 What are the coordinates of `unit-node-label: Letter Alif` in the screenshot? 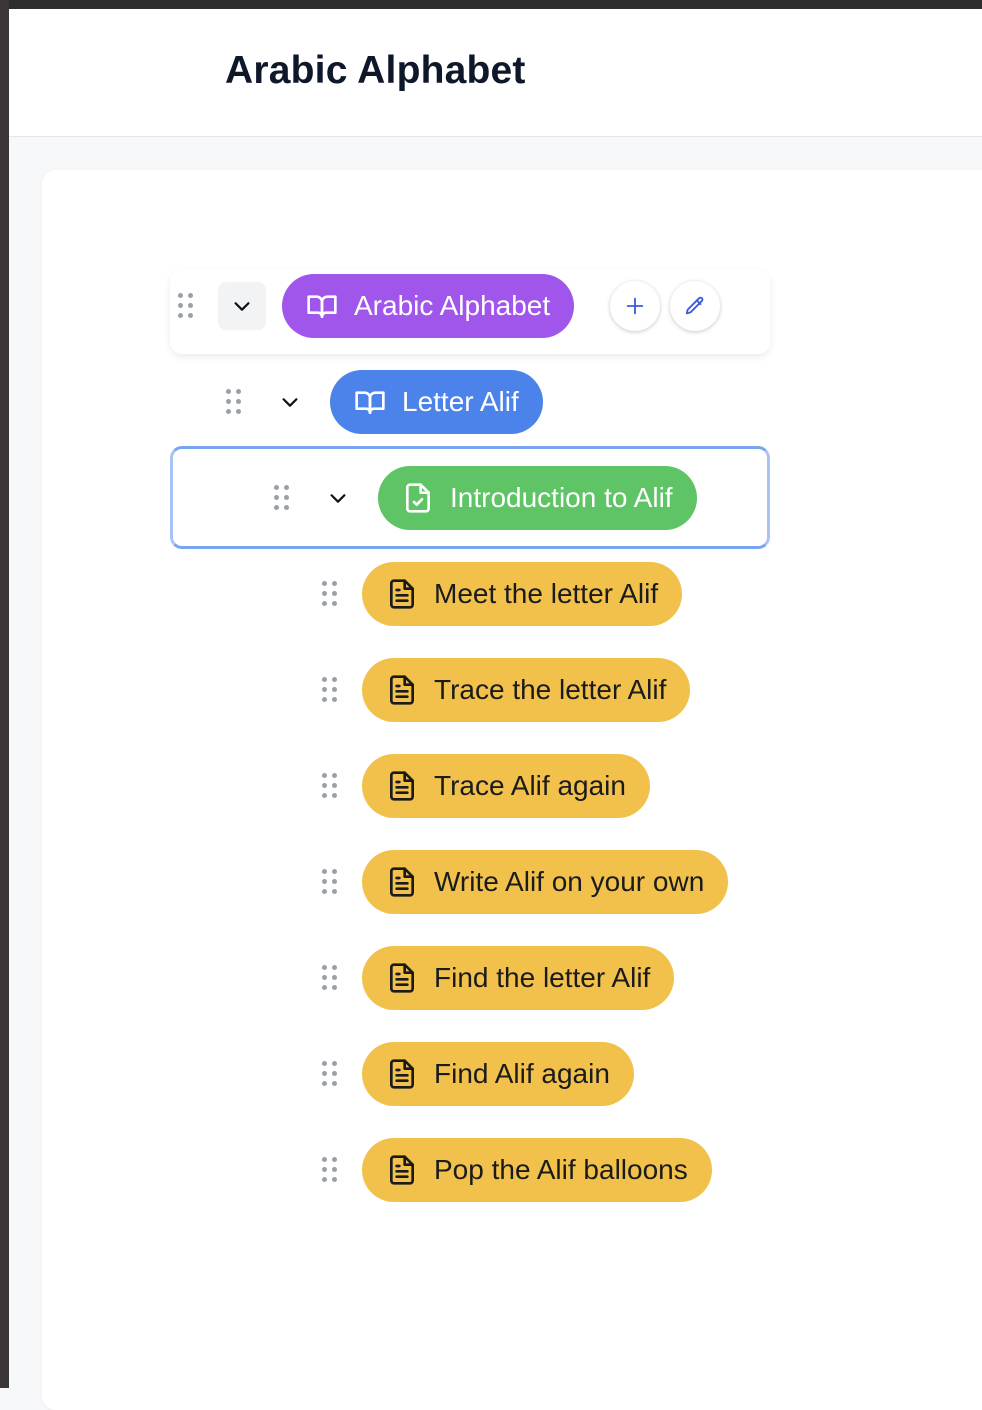 It's located at (460, 401).